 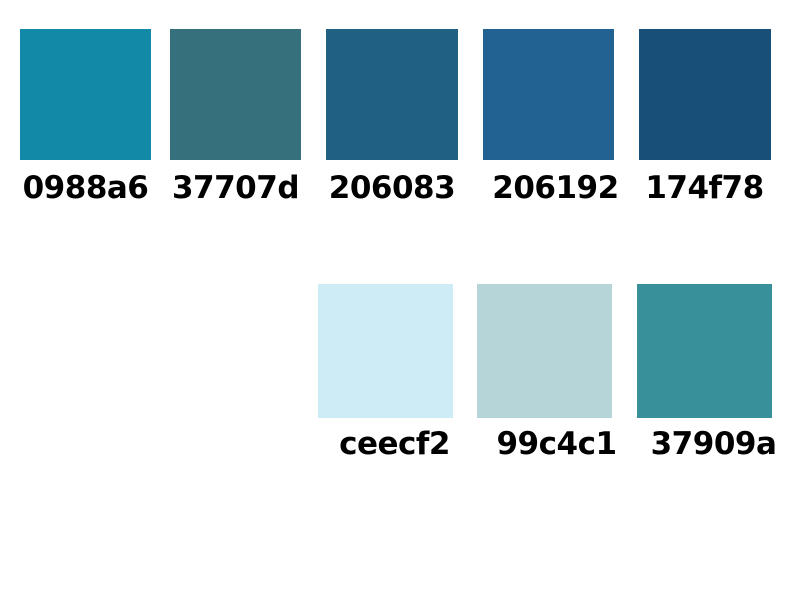 What do you see at coordinates (713, 444) in the screenshot?
I see `color-code-label: 37909a` at bounding box center [713, 444].